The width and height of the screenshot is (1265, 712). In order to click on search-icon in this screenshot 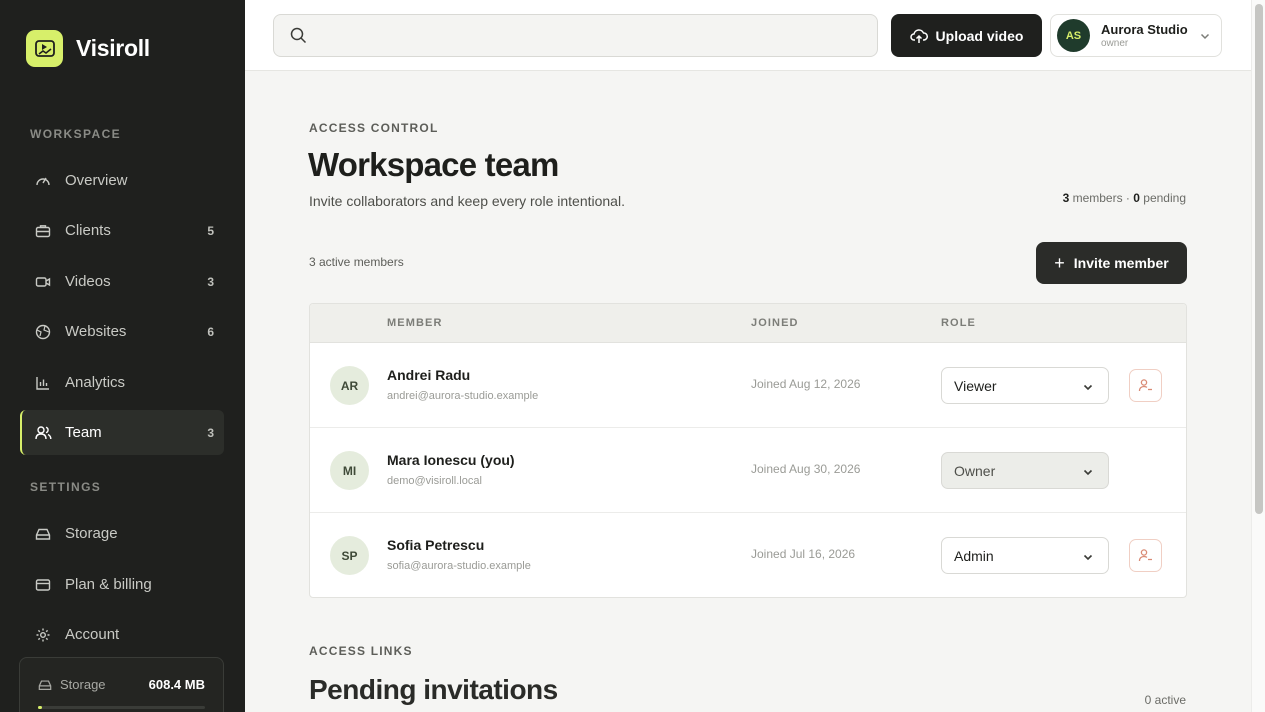, I will do `click(298, 35)`.